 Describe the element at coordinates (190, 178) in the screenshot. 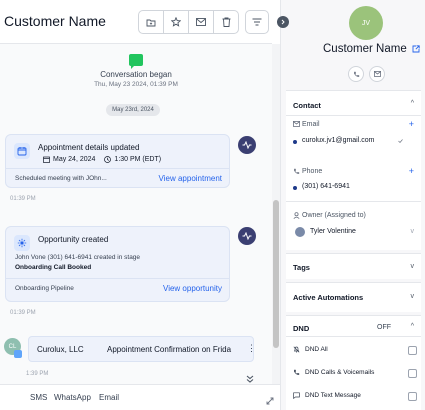

I see `view-appointment-link: View appointment` at that location.